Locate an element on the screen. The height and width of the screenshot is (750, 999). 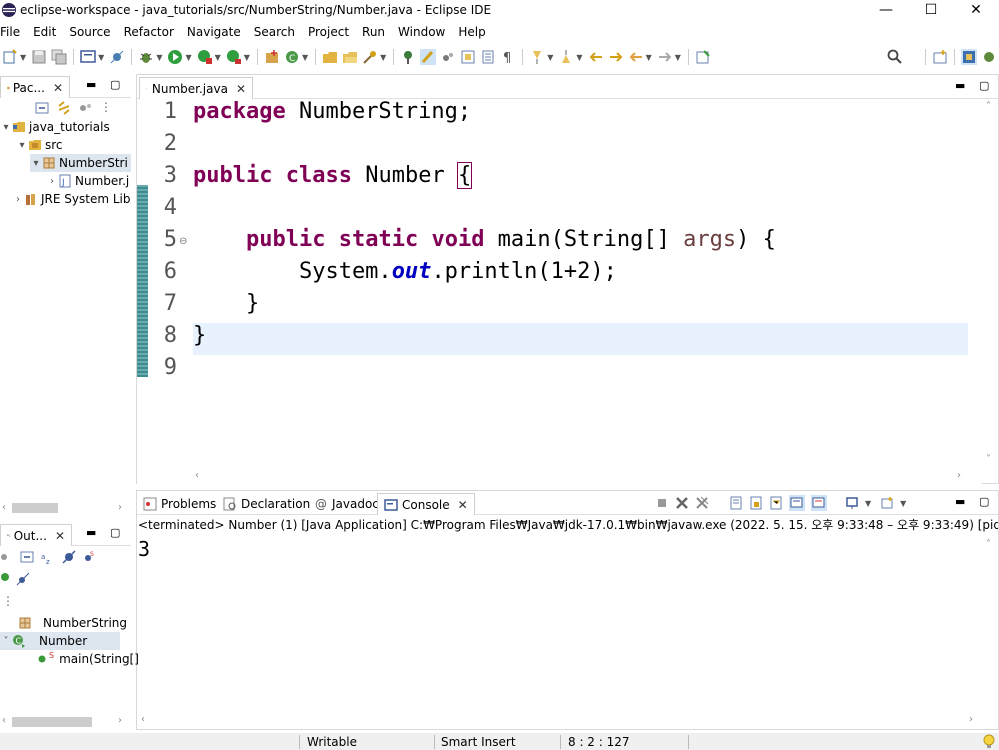
code-line-5: public static void main(String[] args) { is located at coordinates (580, 243).